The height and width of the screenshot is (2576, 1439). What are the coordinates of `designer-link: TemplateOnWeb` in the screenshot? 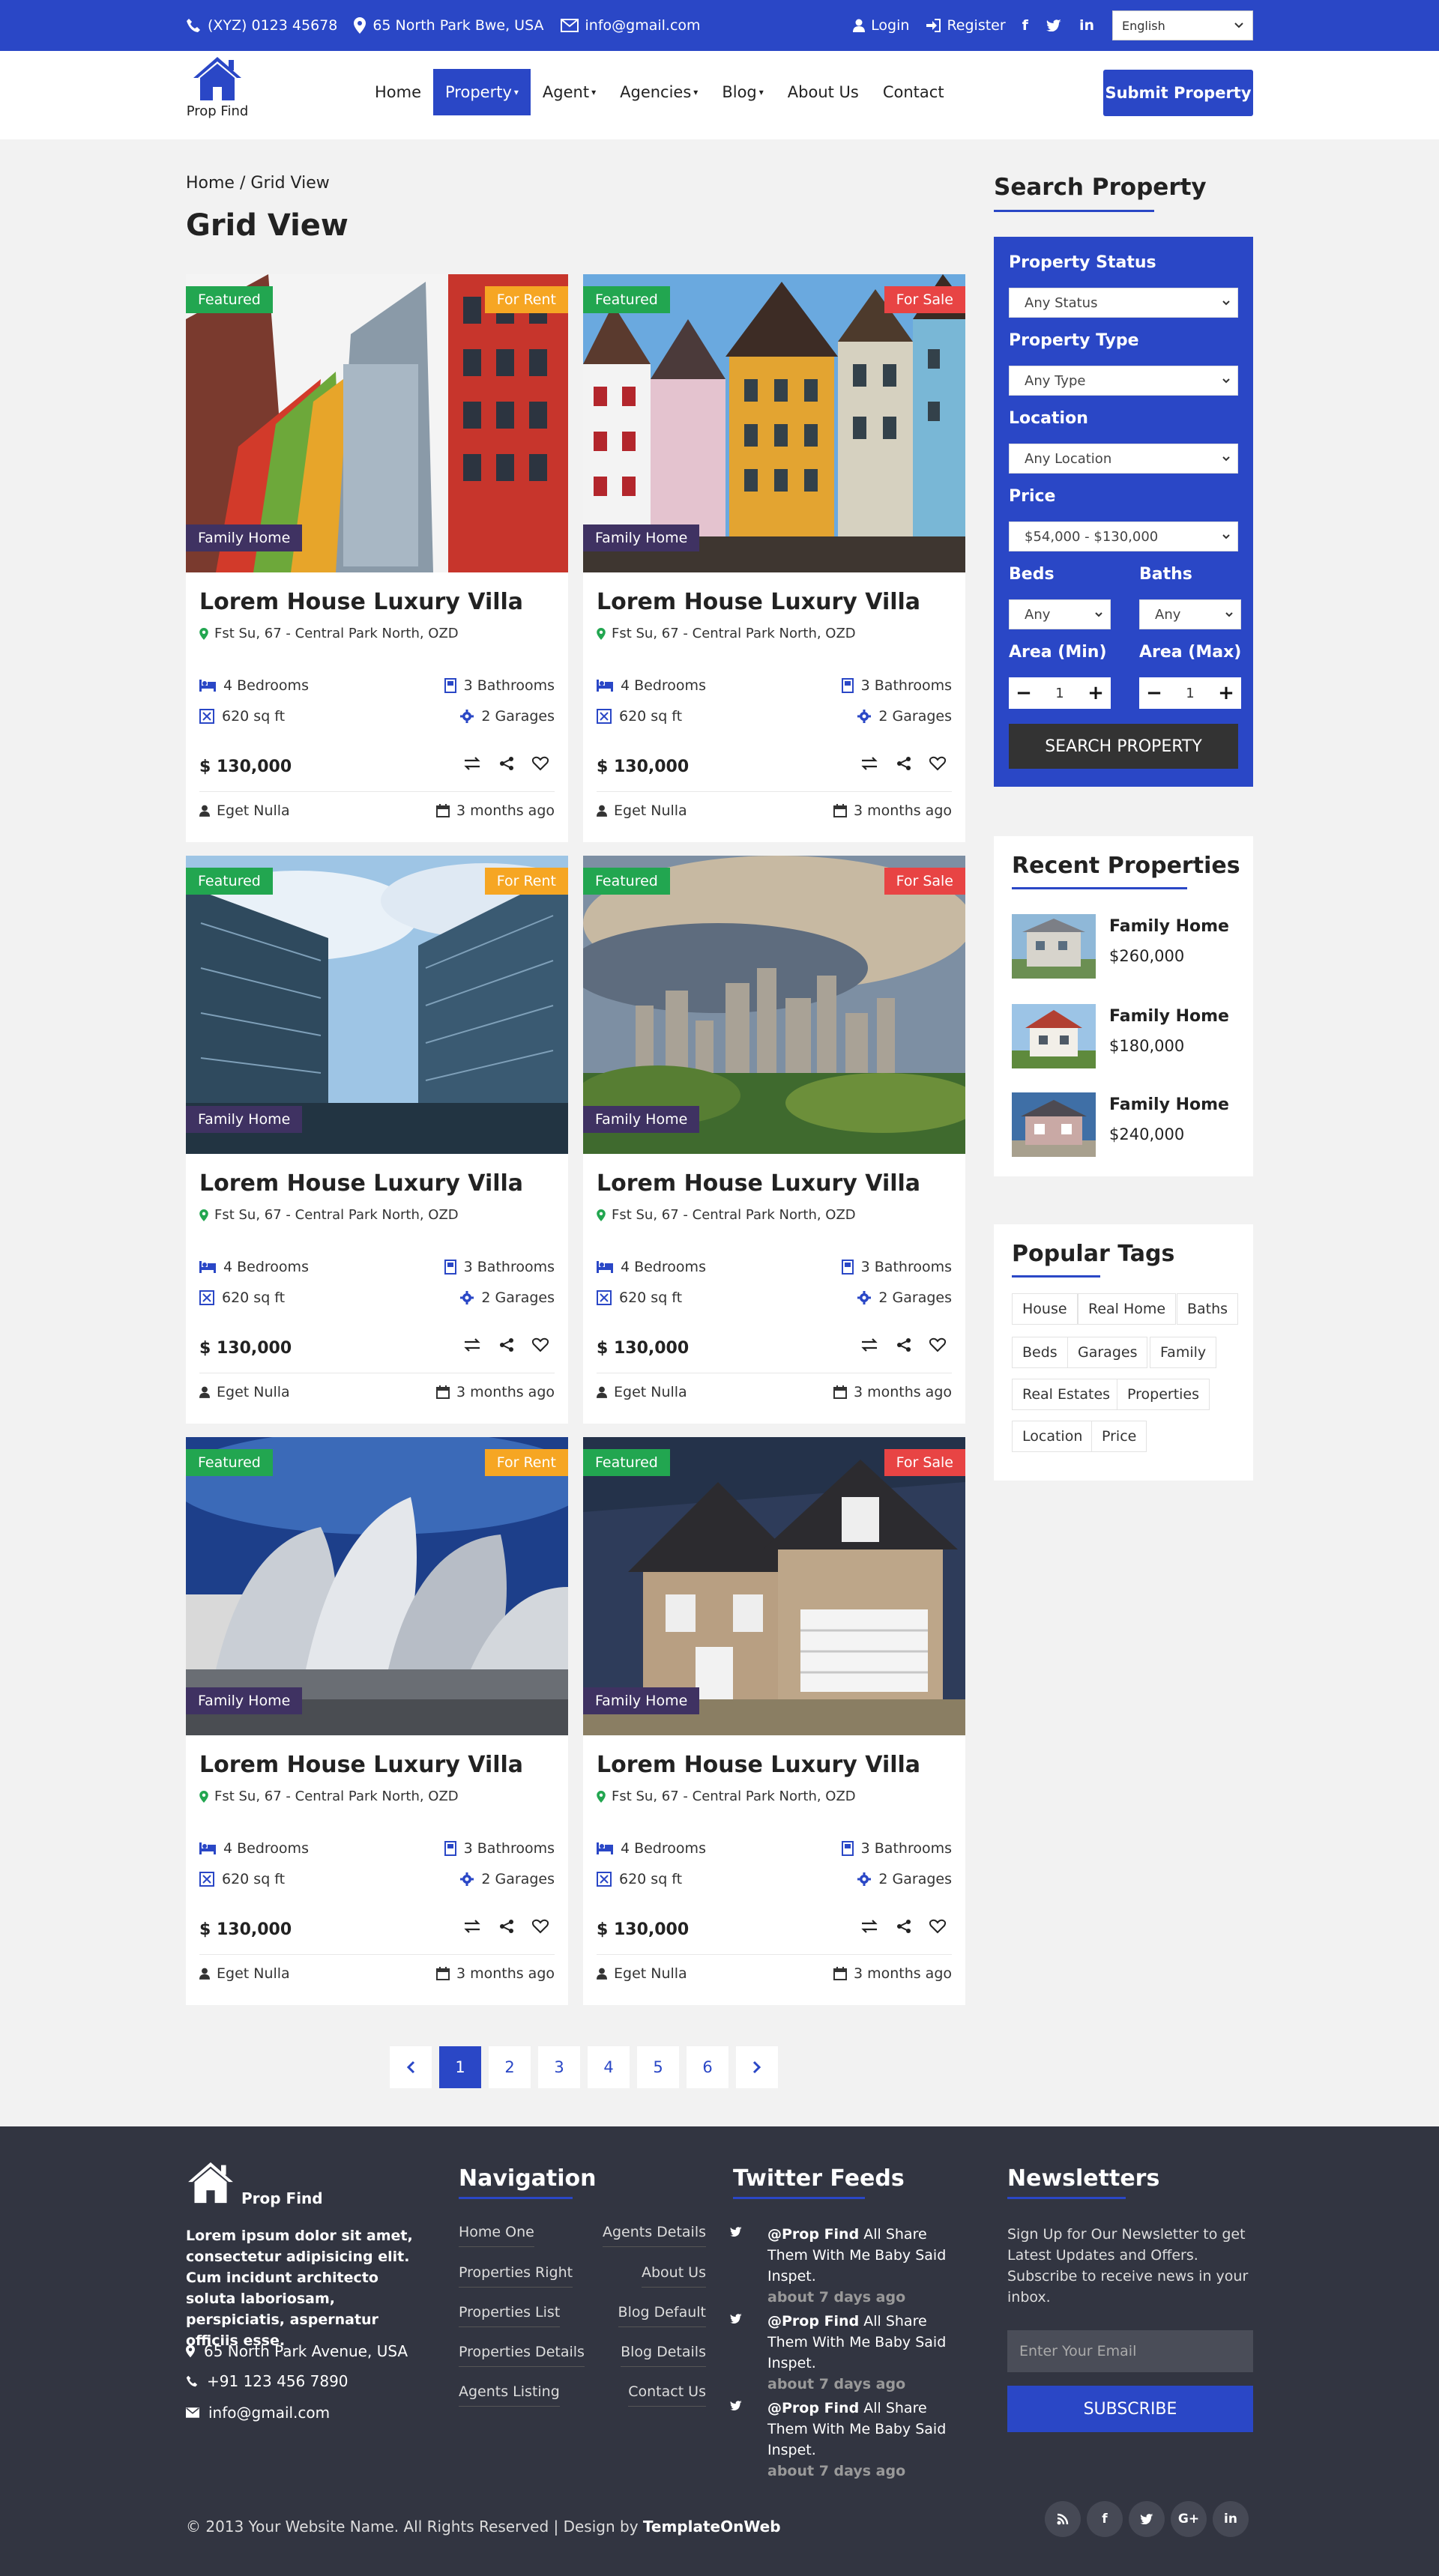 It's located at (712, 2527).